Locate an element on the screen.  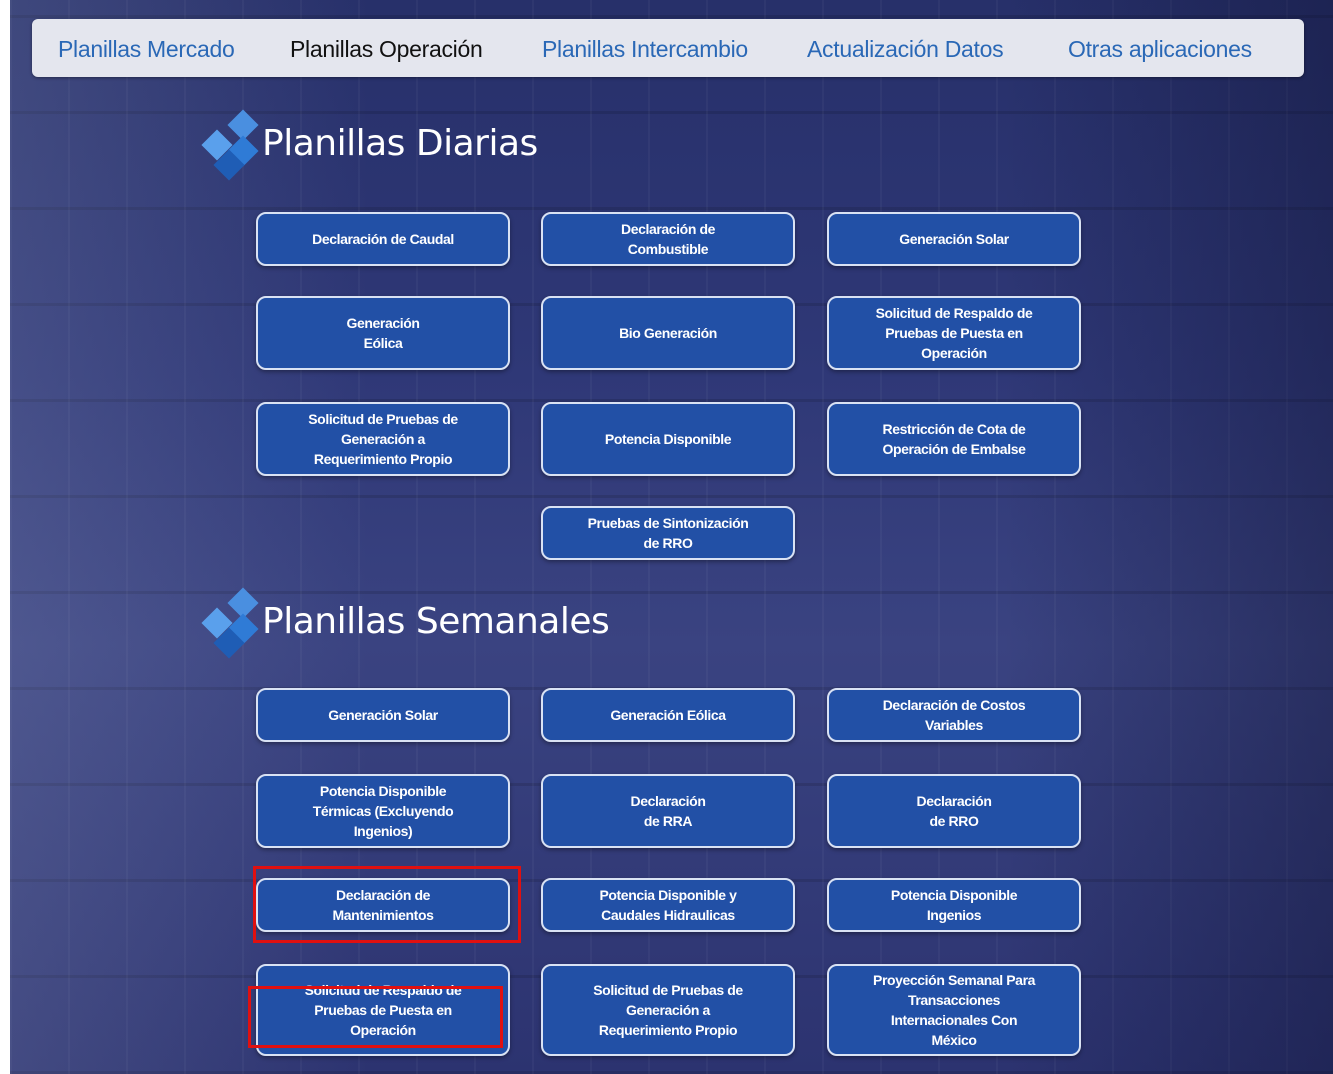
btn-diaria-declaracion-caudal: Declaración de Caudal is located at coordinates (383, 239).